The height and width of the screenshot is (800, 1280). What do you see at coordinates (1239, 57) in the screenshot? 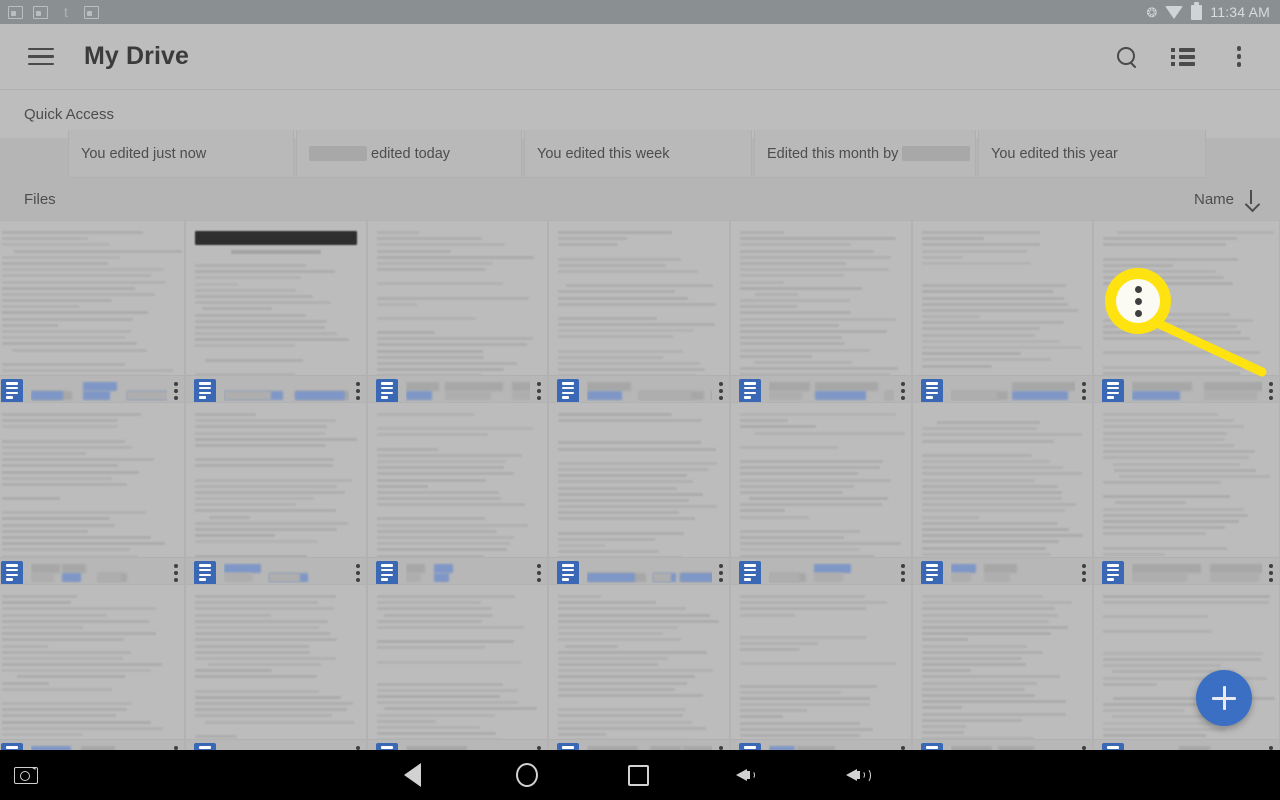
I see `overflow-menu-button` at bounding box center [1239, 57].